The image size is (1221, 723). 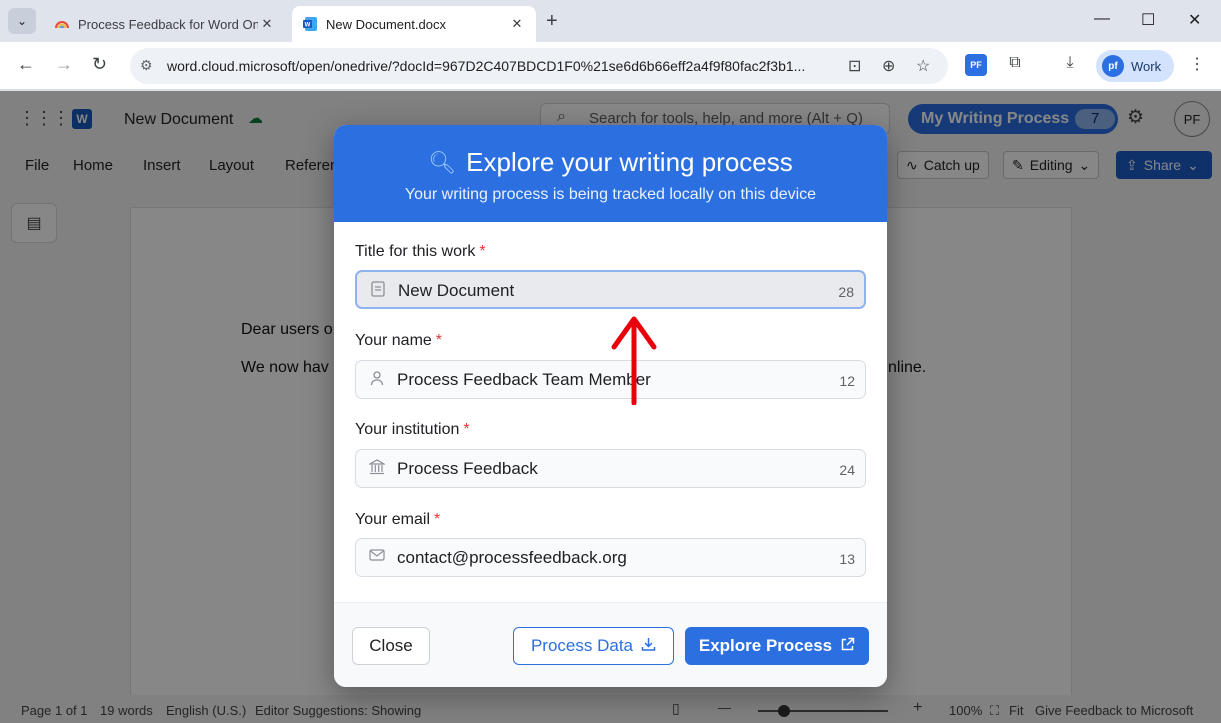 I want to click on minimize-icon: —, so click(x=1102, y=19).